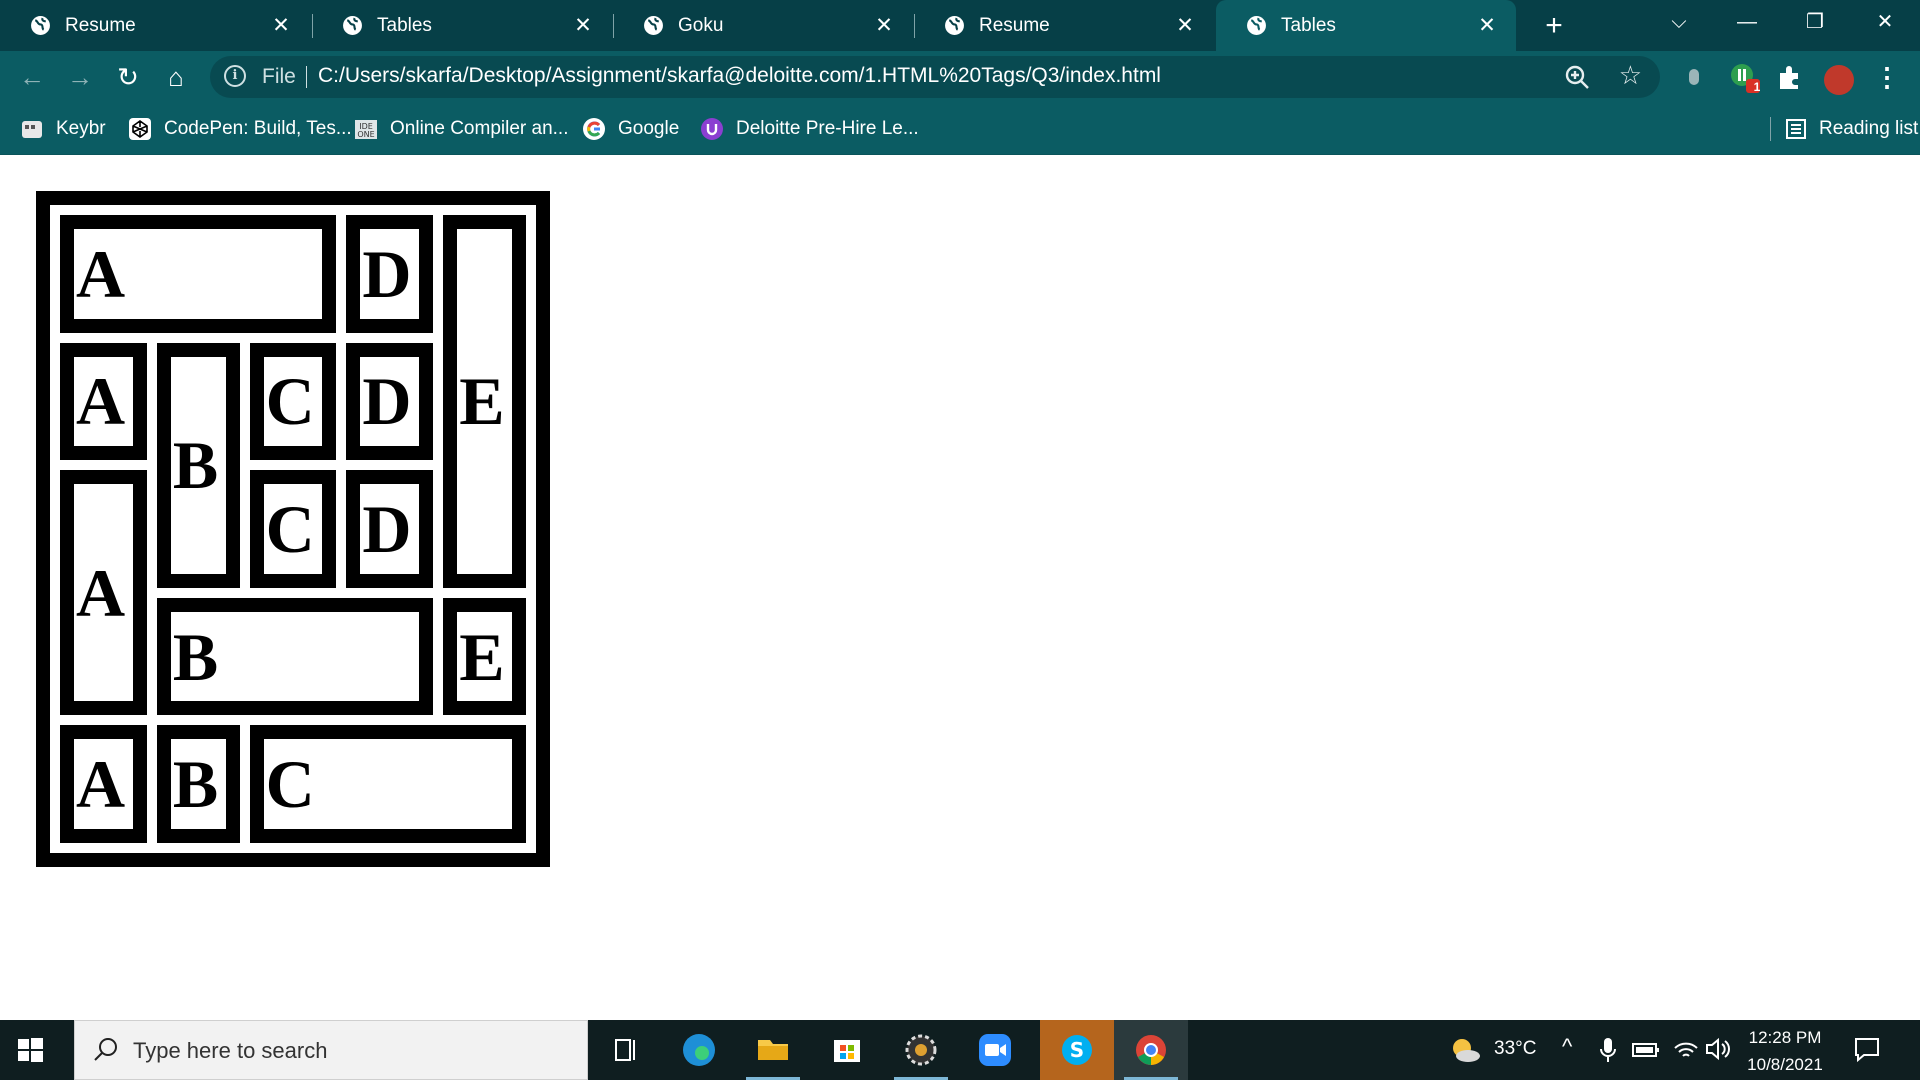 Image resolution: width=1920 pixels, height=1085 pixels. I want to click on home-button: ⌂, so click(176, 77).